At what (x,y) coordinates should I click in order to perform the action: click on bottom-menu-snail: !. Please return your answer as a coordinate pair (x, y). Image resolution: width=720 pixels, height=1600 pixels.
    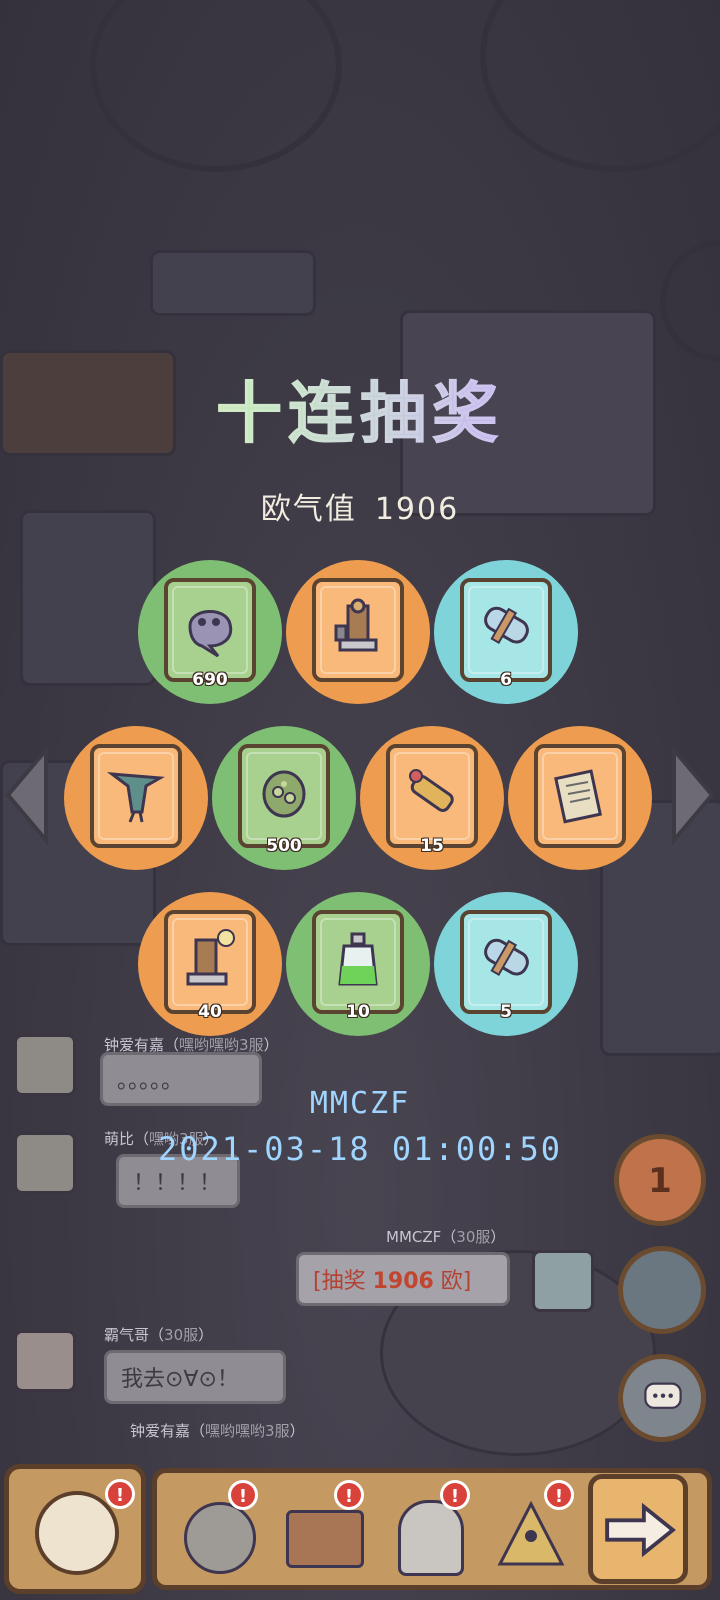
    Looking at the image, I should click on (219, 1530).